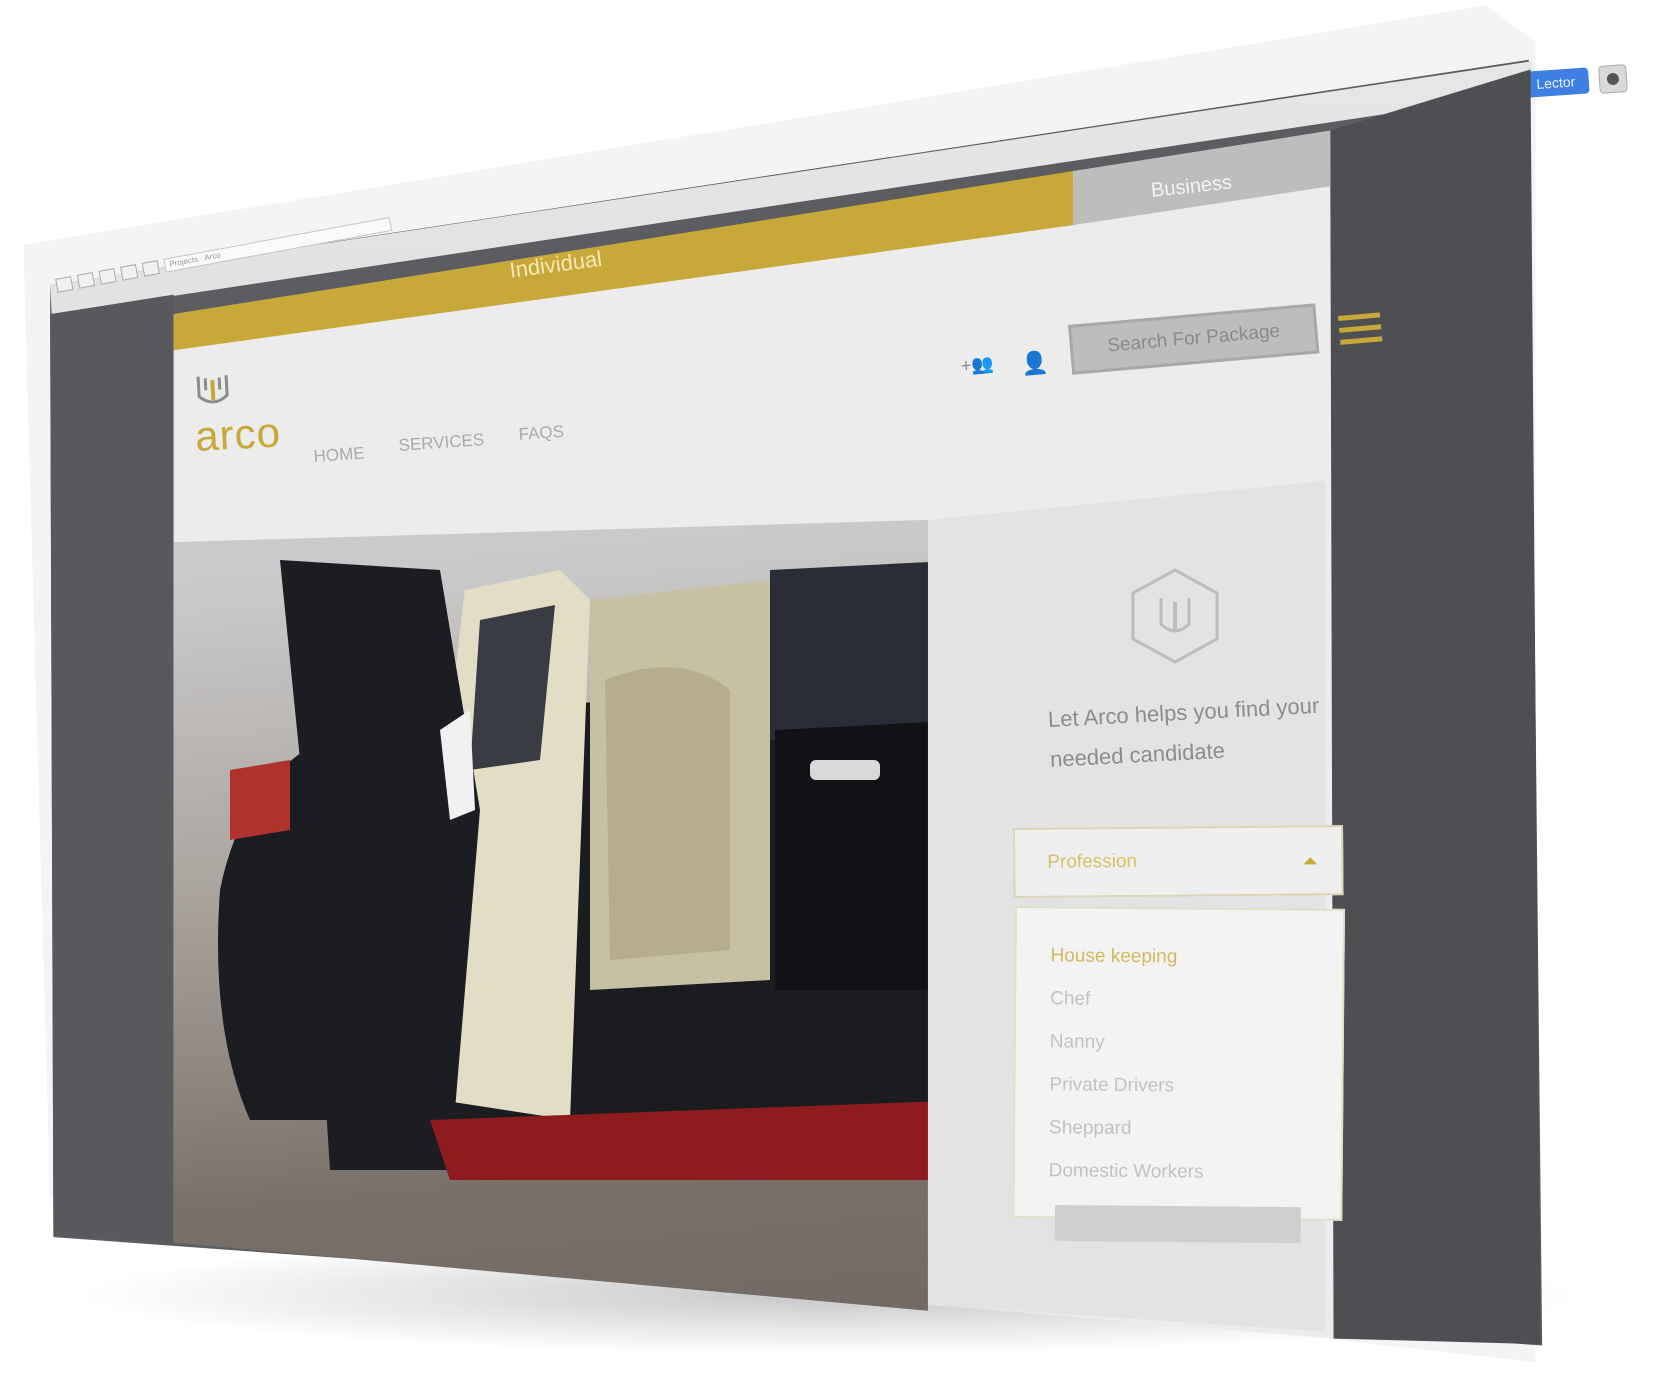  I want to click on forward-button, so click(86, 280).